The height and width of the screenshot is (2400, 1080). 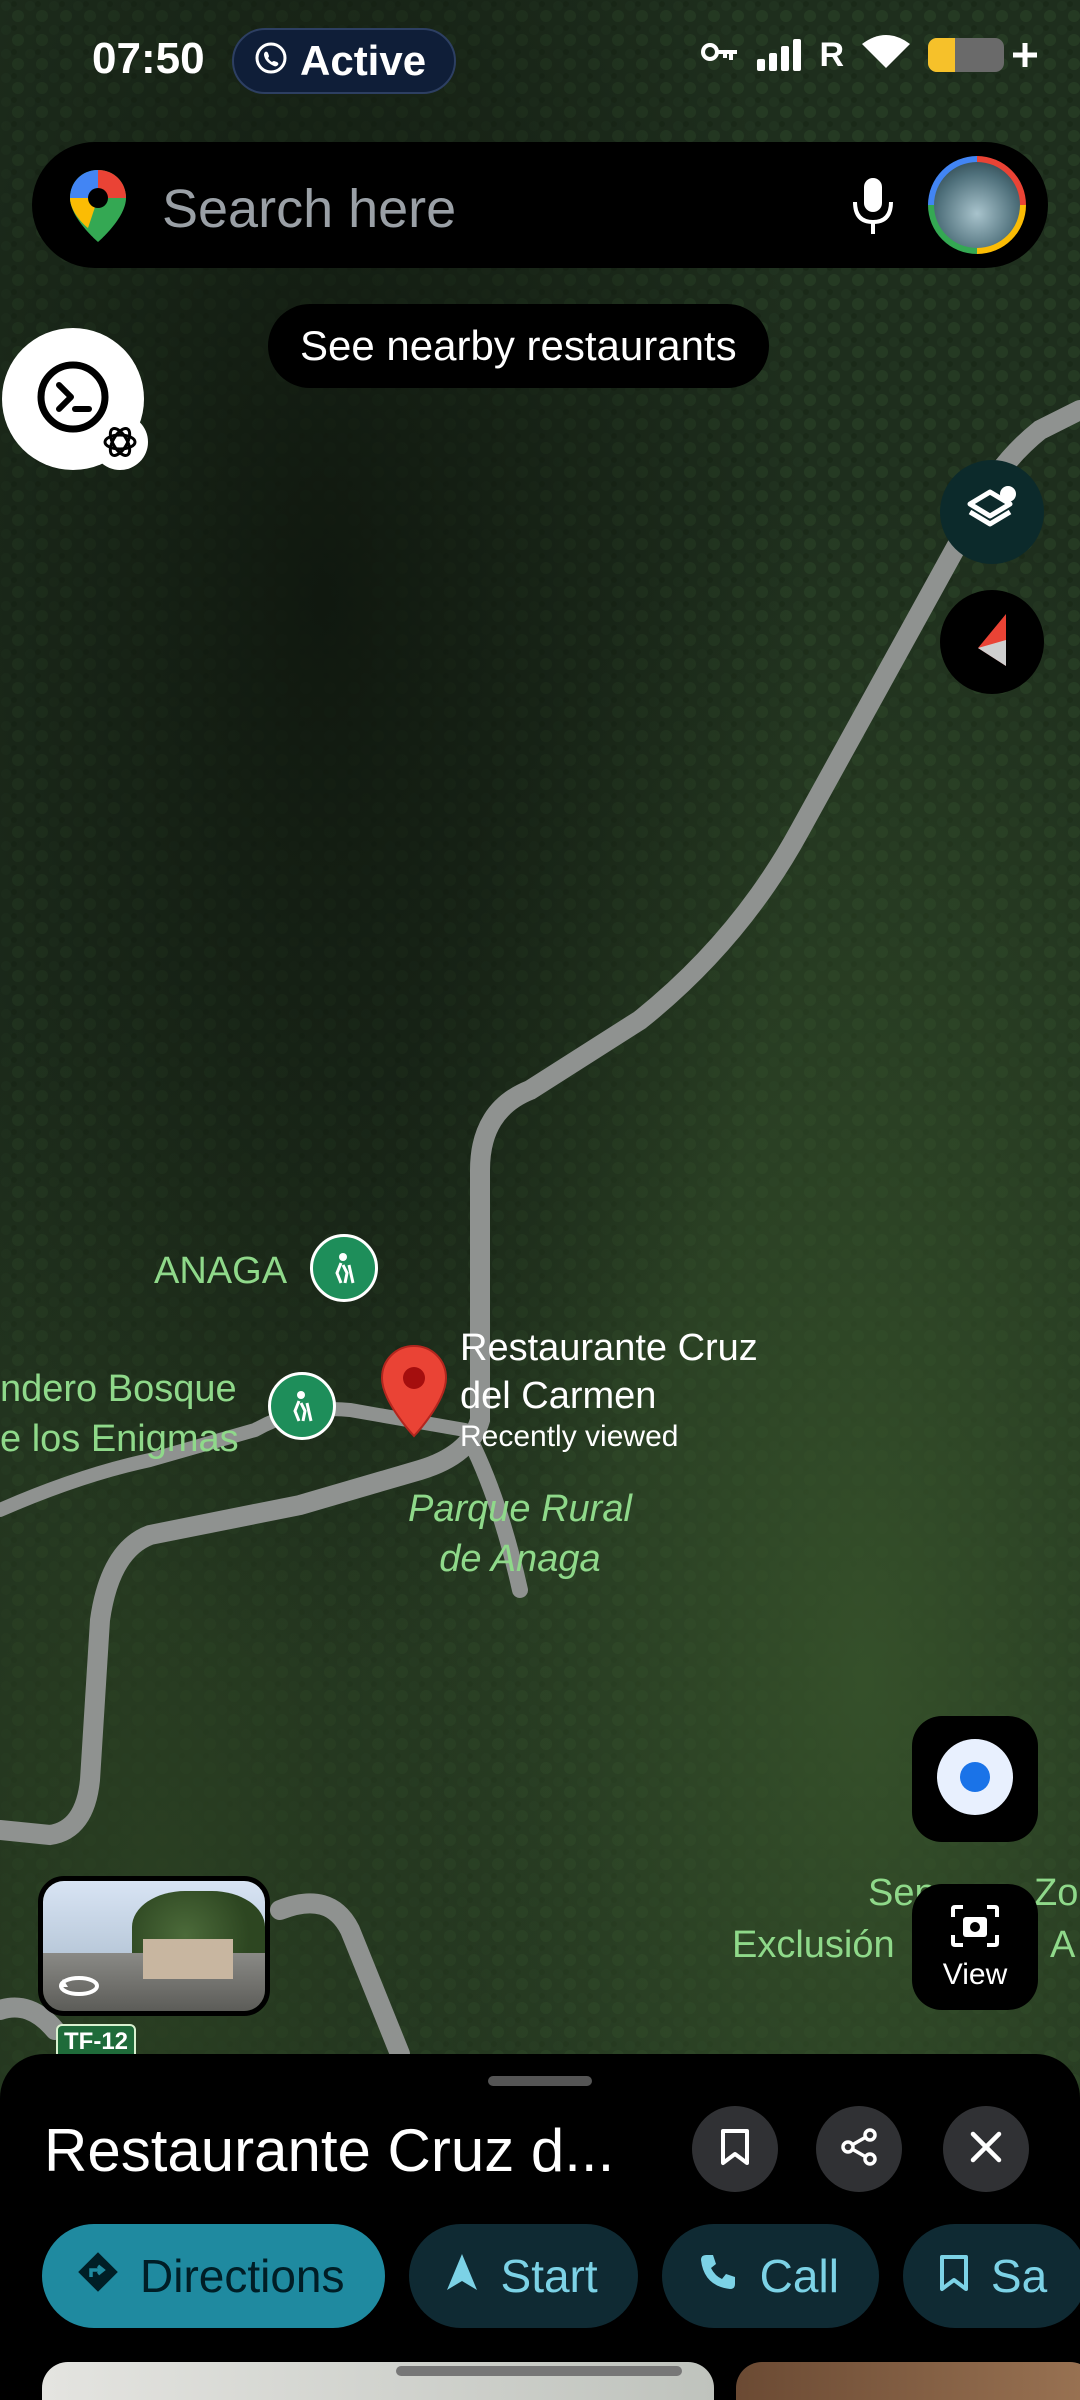 I want to click on active-call-chip: Active, so click(x=344, y=61).